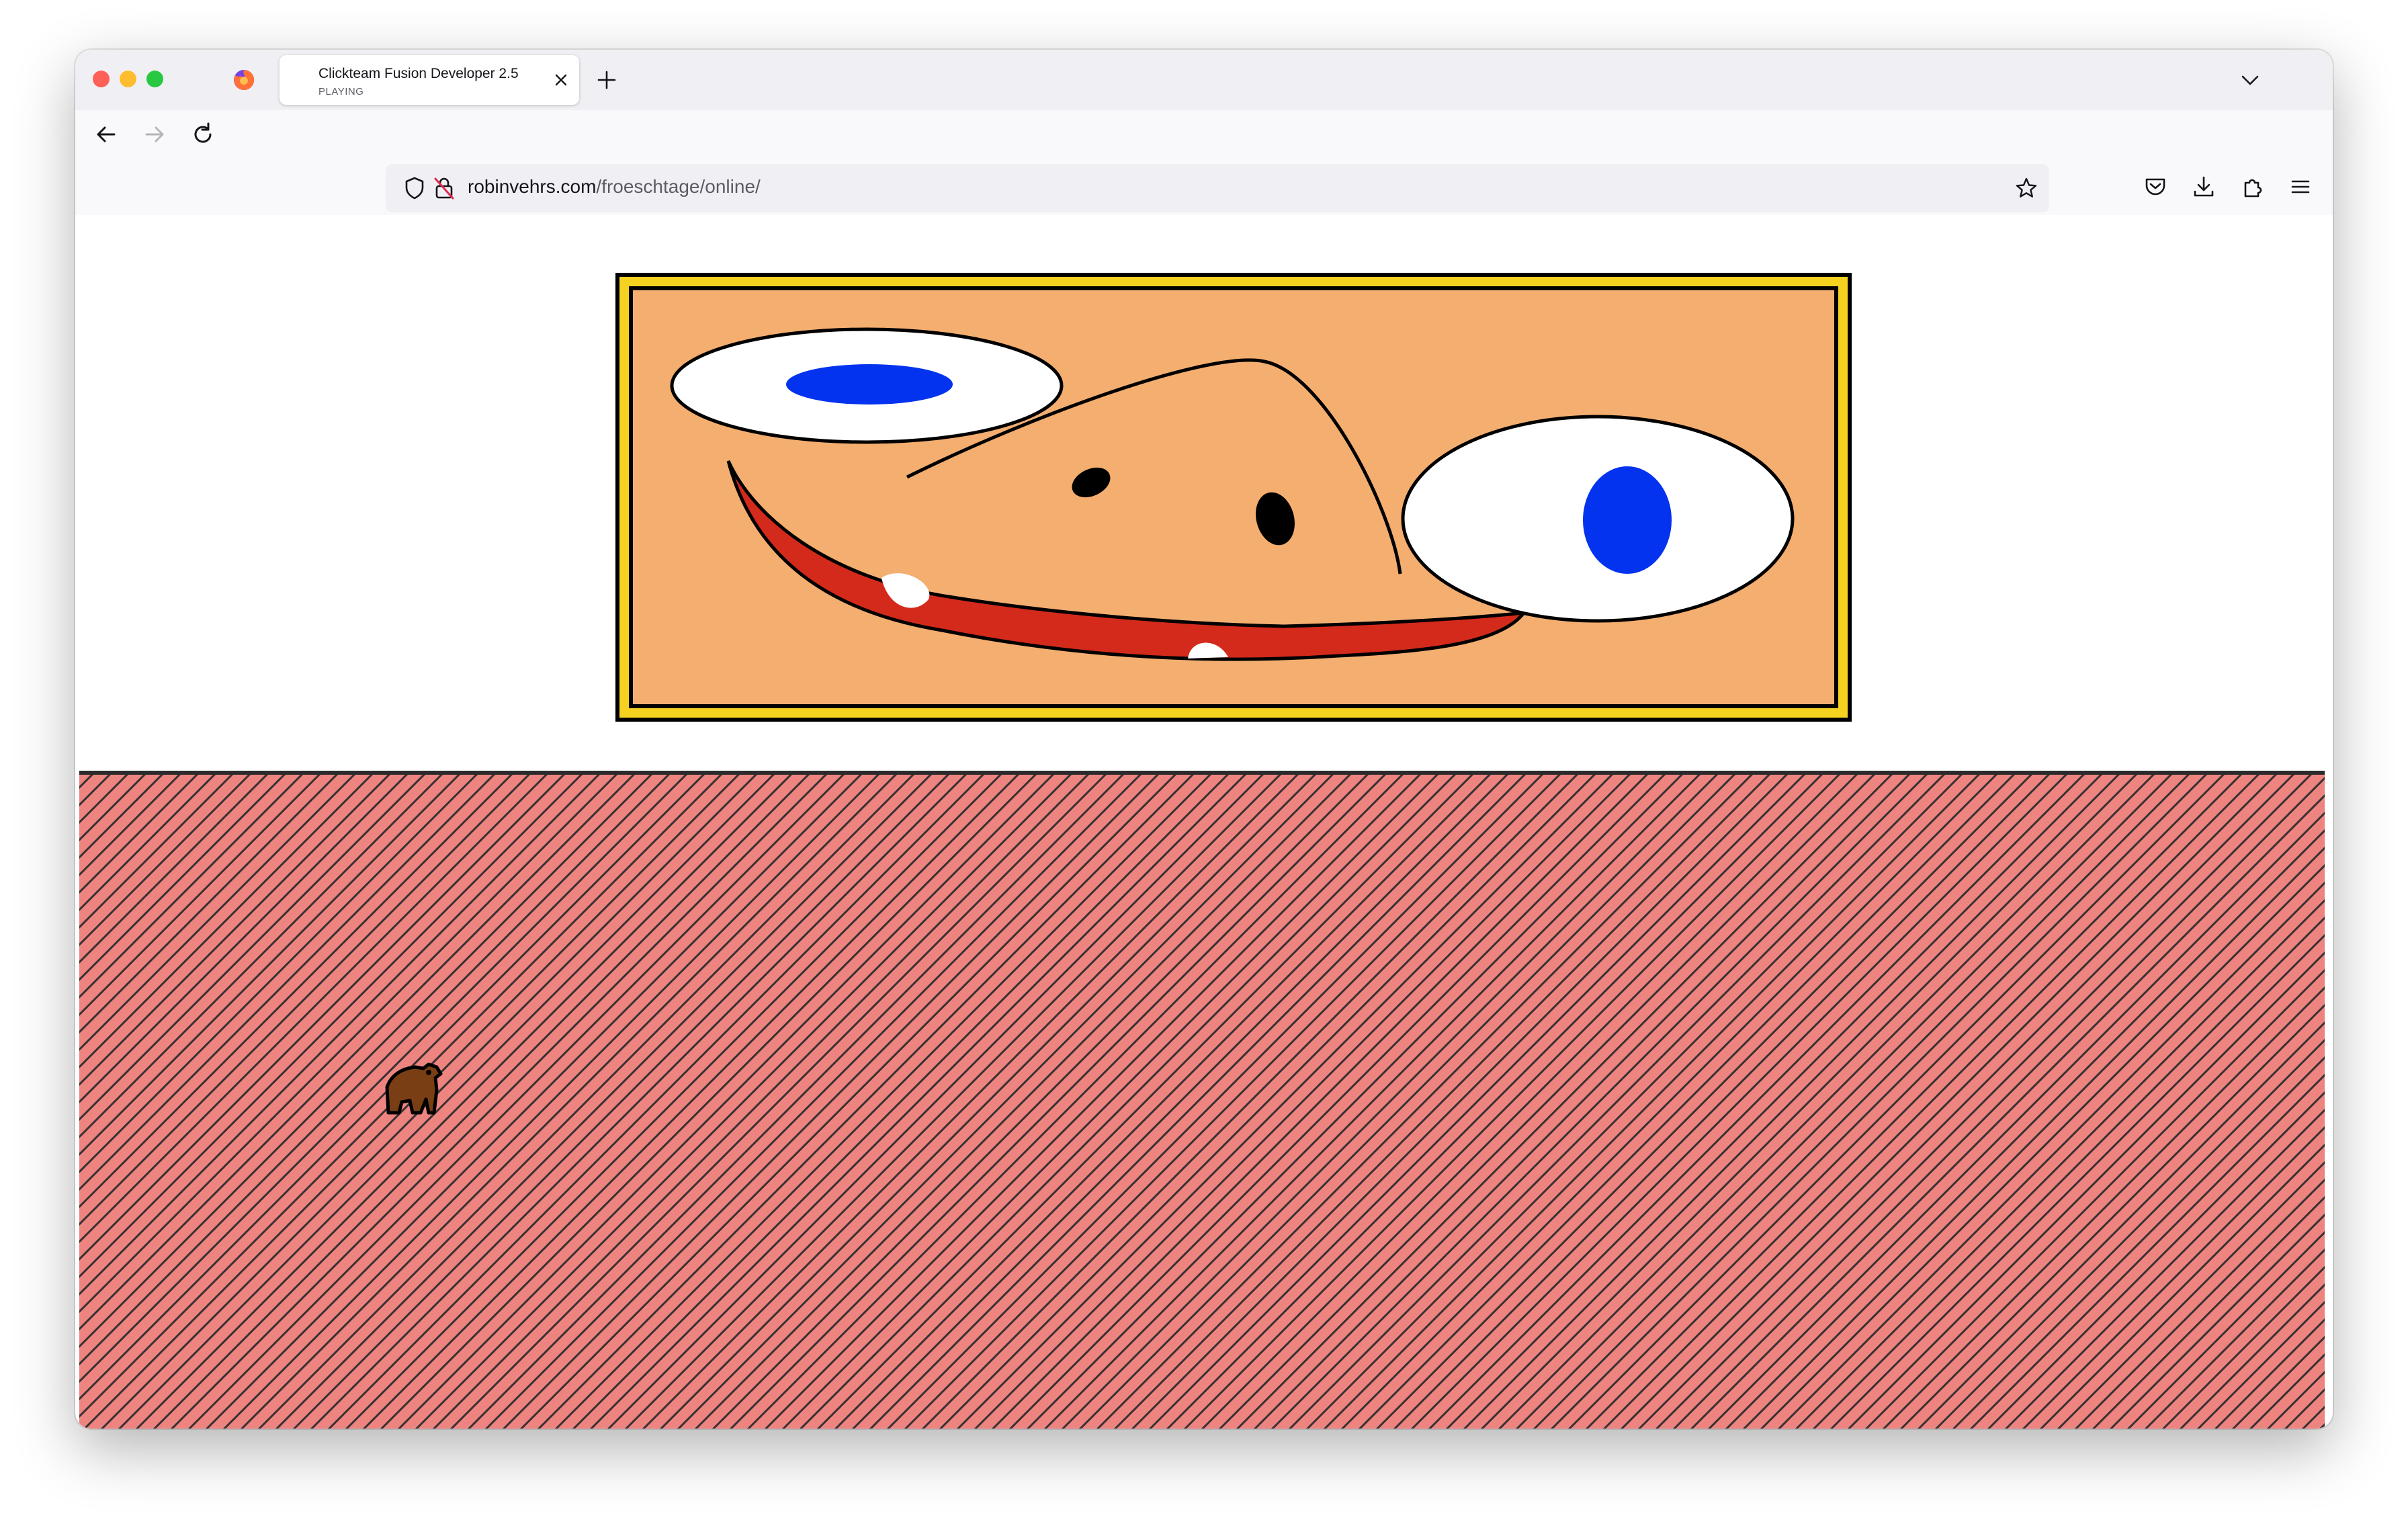 The width and height of the screenshot is (2408, 1528). Describe the element at coordinates (203, 135) in the screenshot. I see `reload-icon` at that location.